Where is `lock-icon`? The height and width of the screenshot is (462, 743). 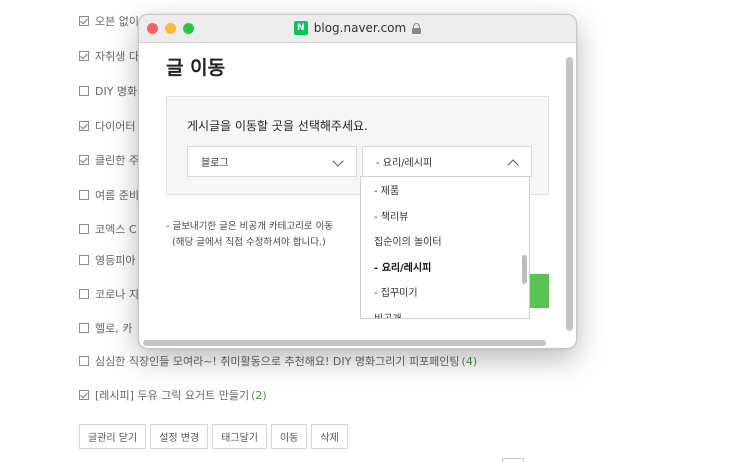 lock-icon is located at coordinates (417, 28).